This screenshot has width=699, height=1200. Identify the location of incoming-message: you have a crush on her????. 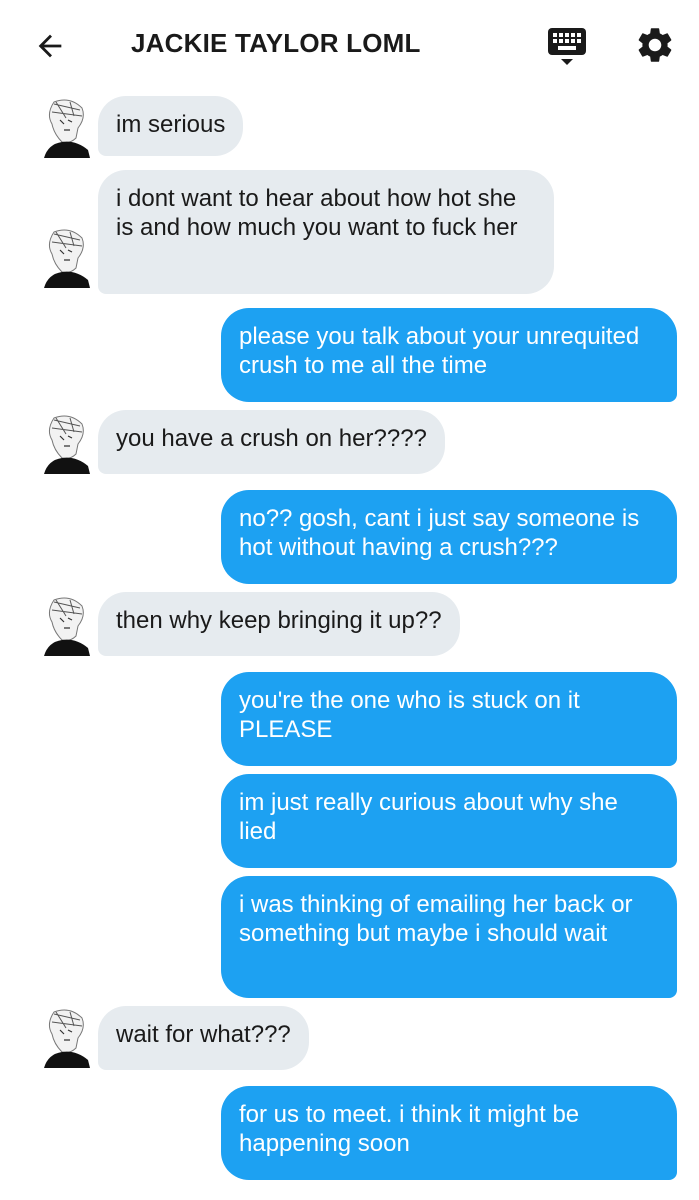
(271, 442).